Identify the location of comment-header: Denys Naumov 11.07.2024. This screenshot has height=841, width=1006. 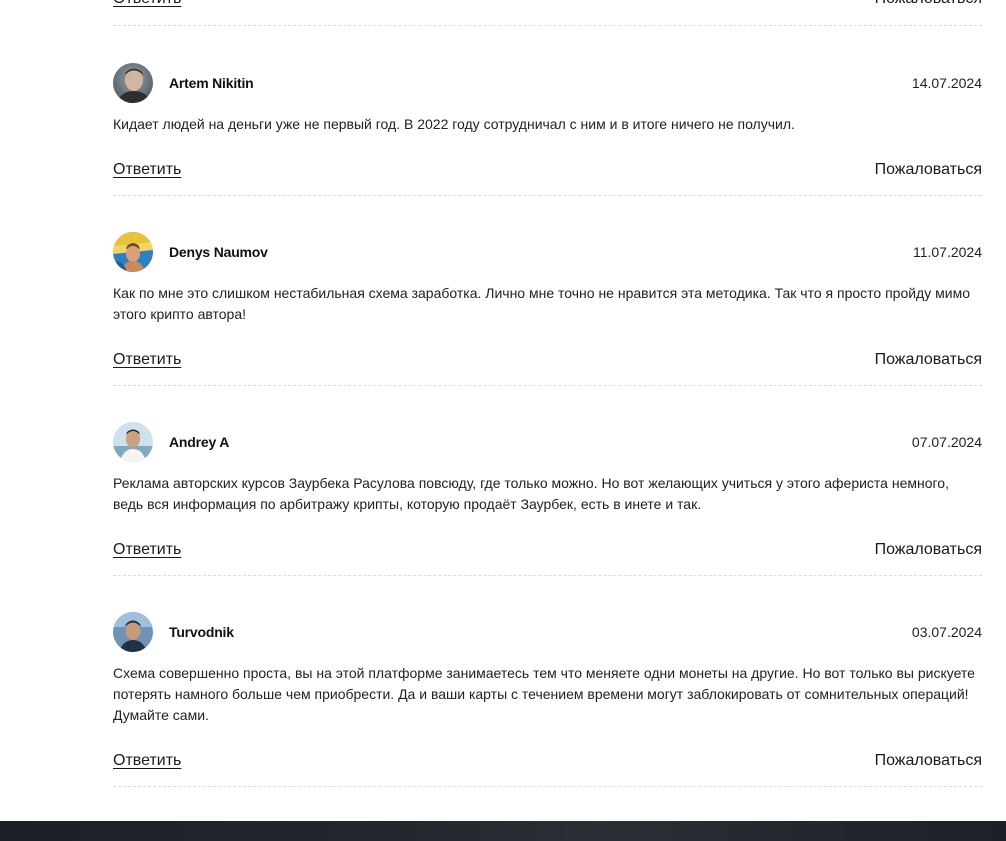
(547, 252).